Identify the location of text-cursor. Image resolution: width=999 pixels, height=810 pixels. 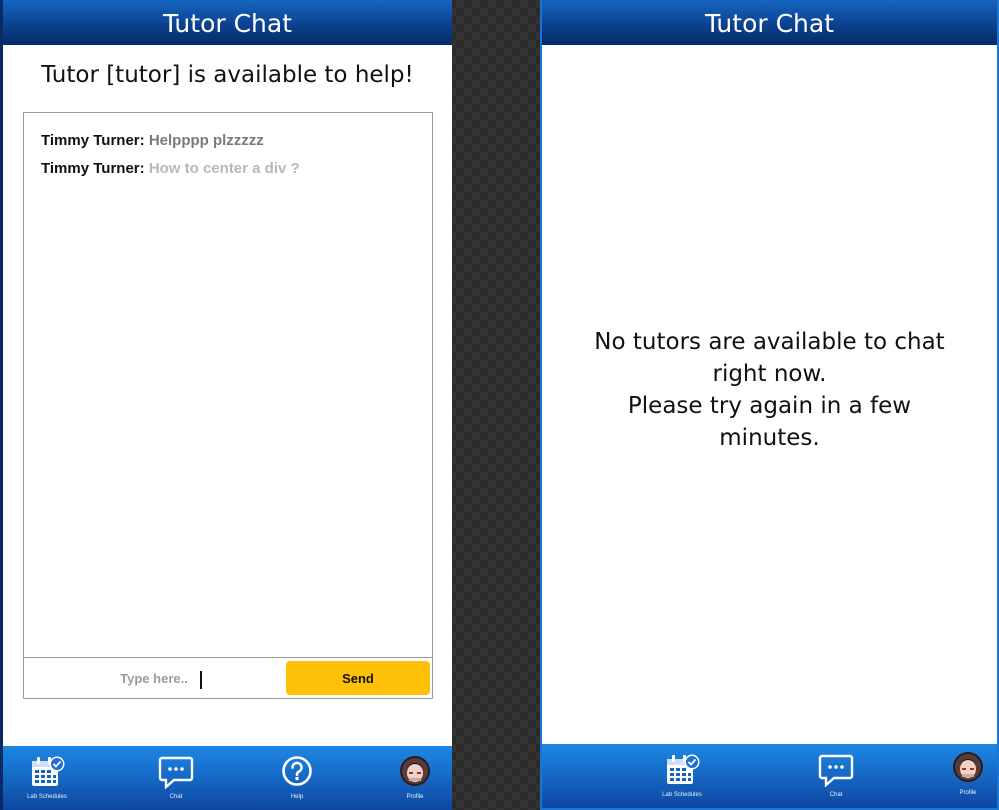
(201, 680).